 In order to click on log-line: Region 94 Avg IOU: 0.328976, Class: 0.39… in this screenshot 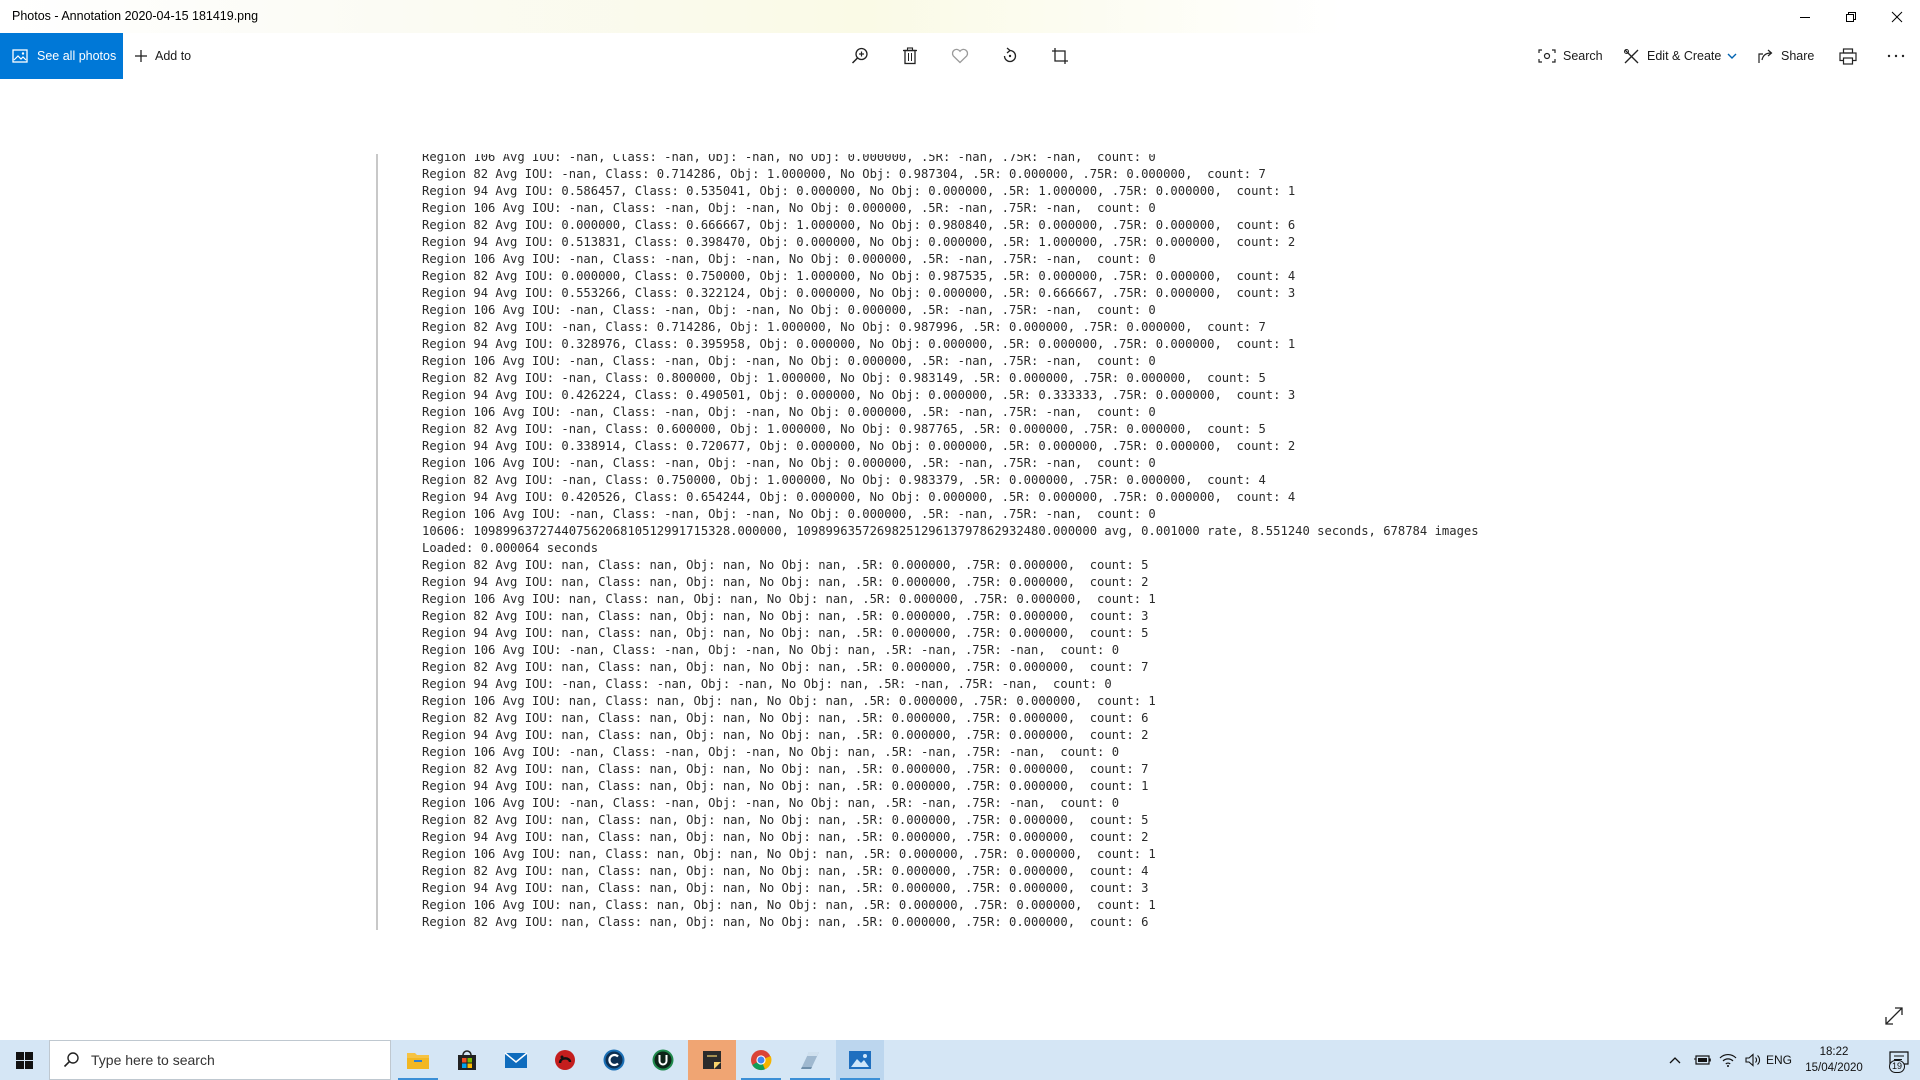, I will do `click(859, 344)`.